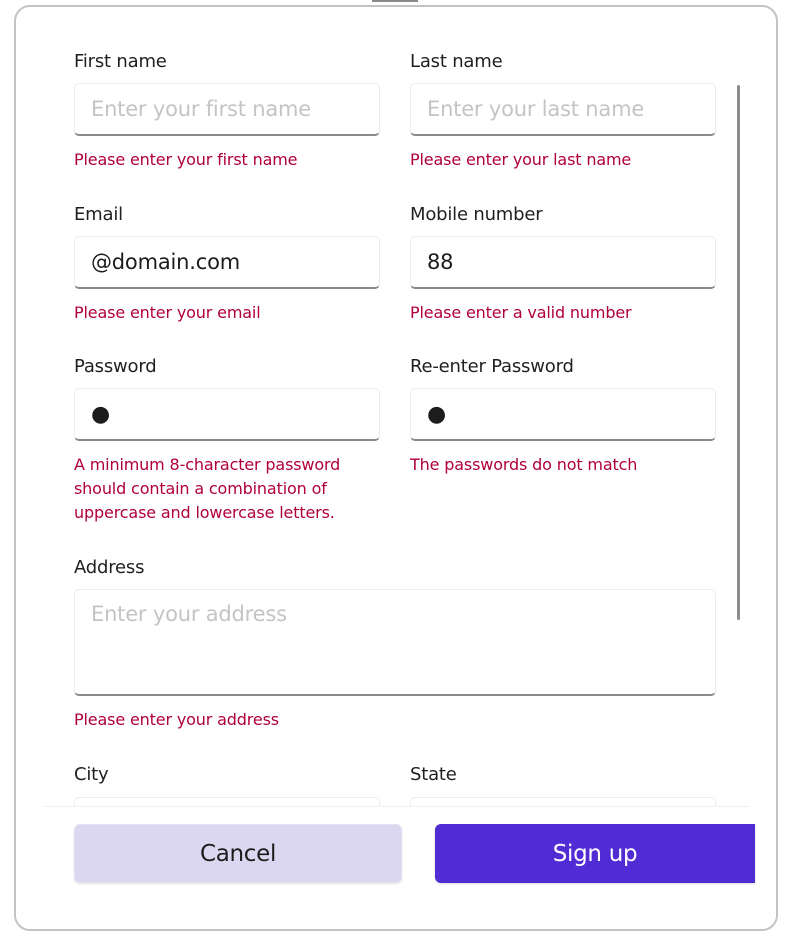 This screenshot has width=793, height=943. Describe the element at coordinates (563, 801) in the screenshot. I see `state-input` at that location.